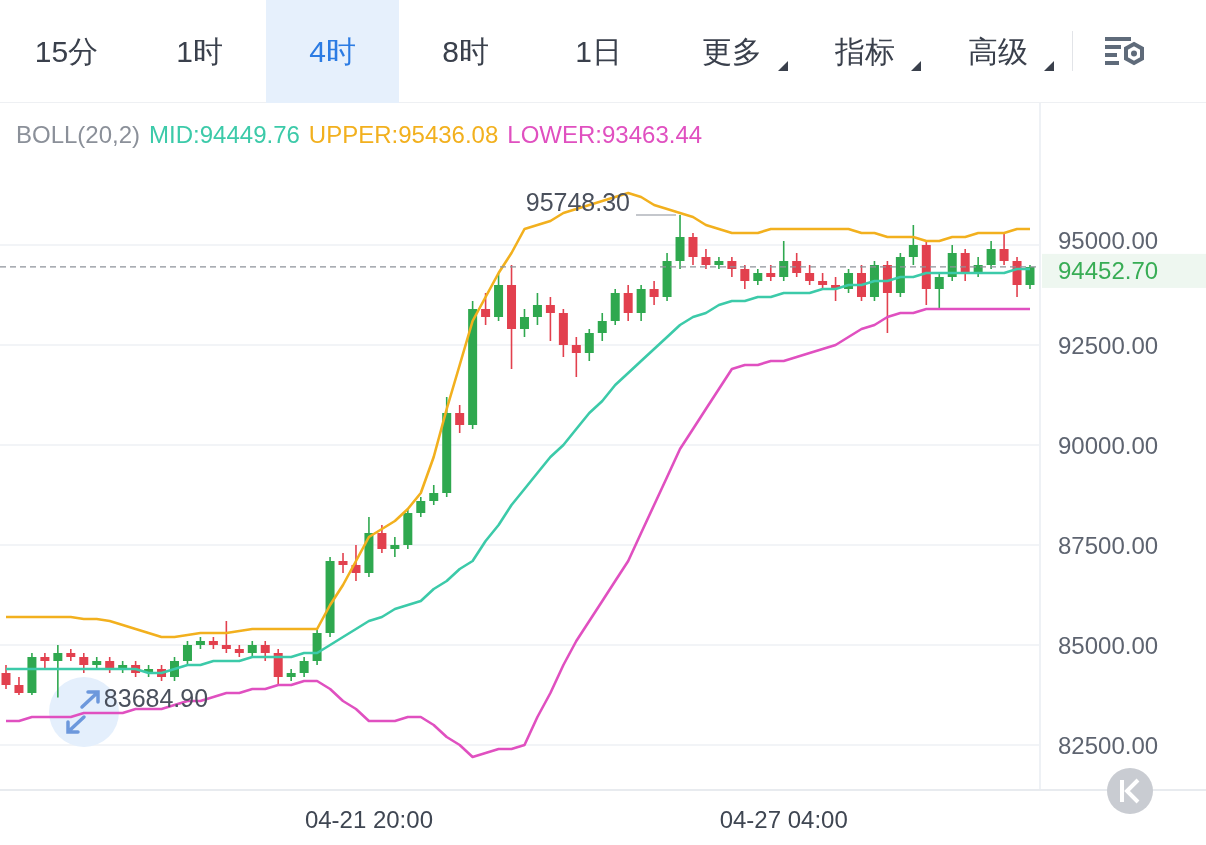  I want to click on indicator-value: LOWER:93463.44, so click(605, 134).